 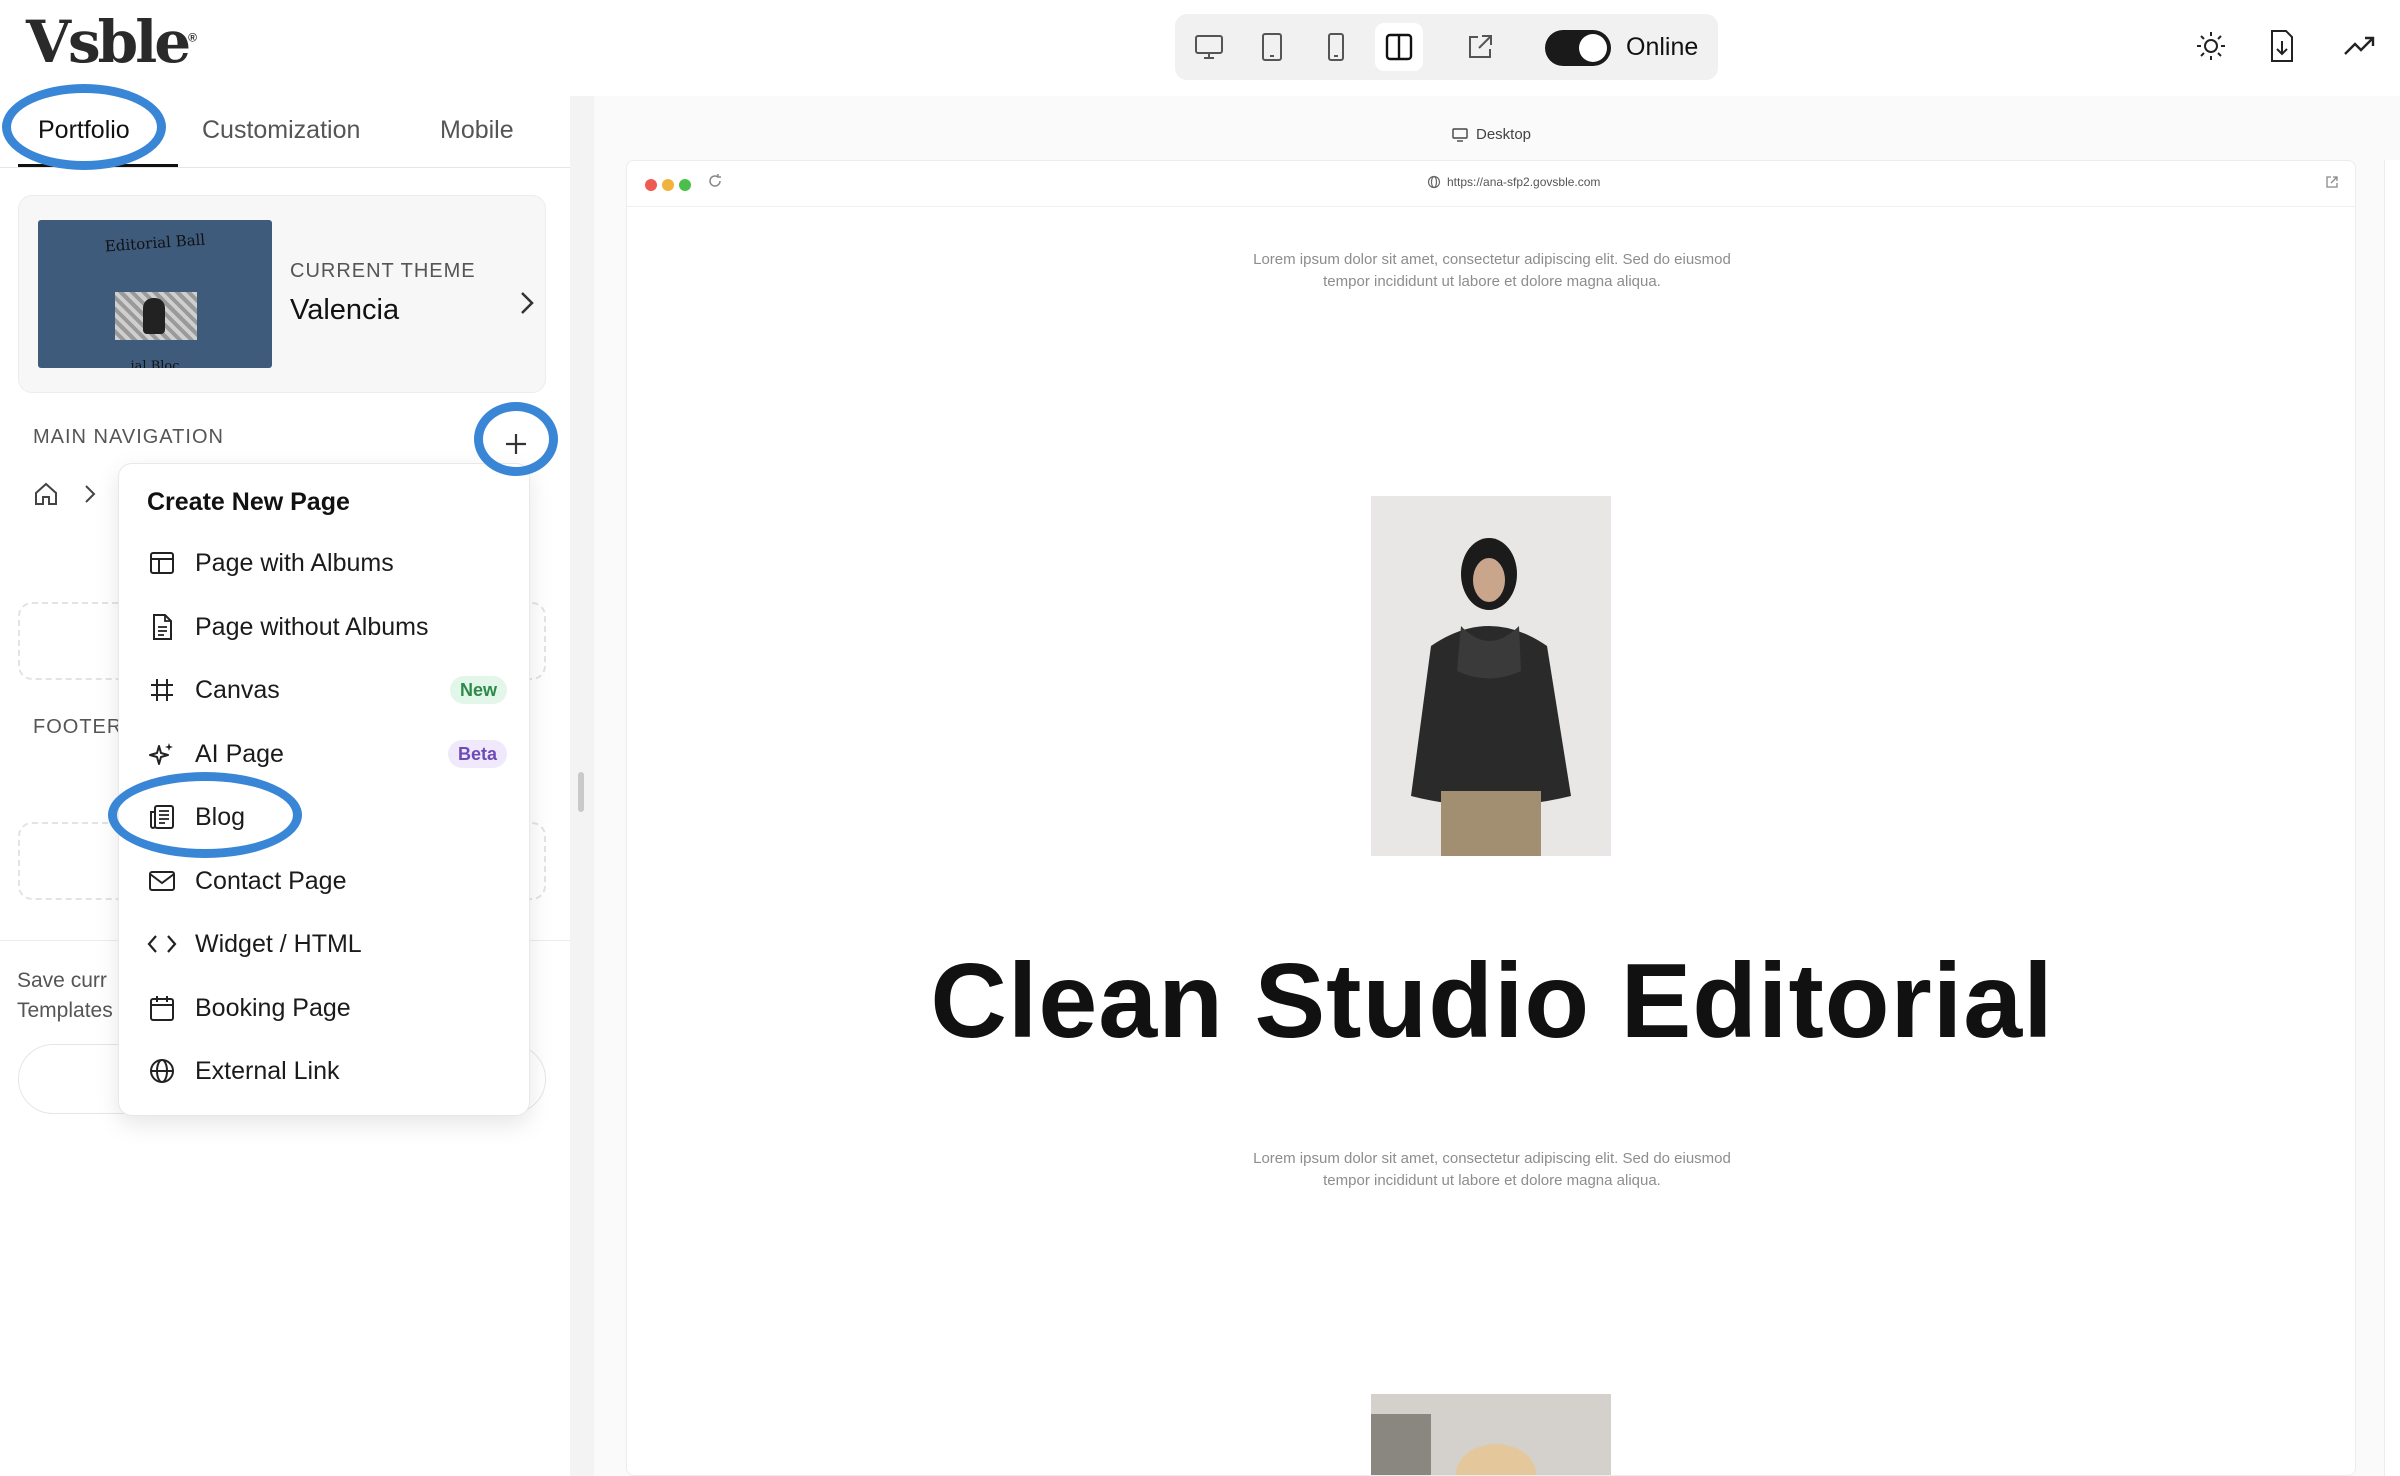 I want to click on analytics-button, so click(x=2360, y=46).